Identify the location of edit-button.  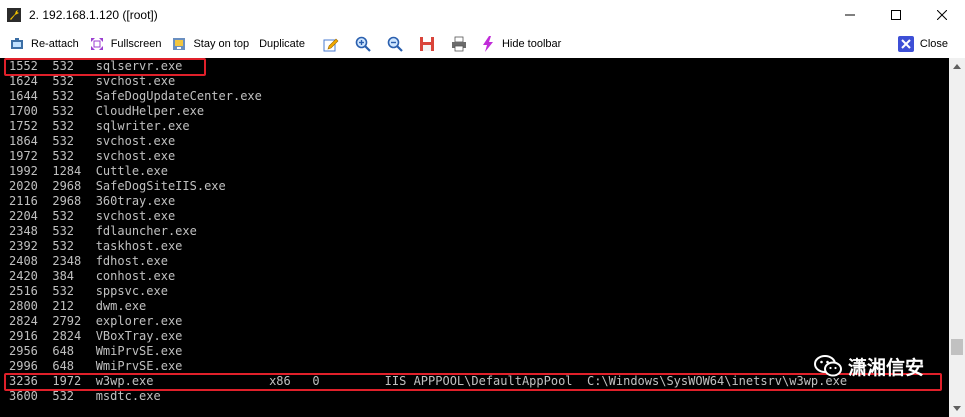
(331, 44).